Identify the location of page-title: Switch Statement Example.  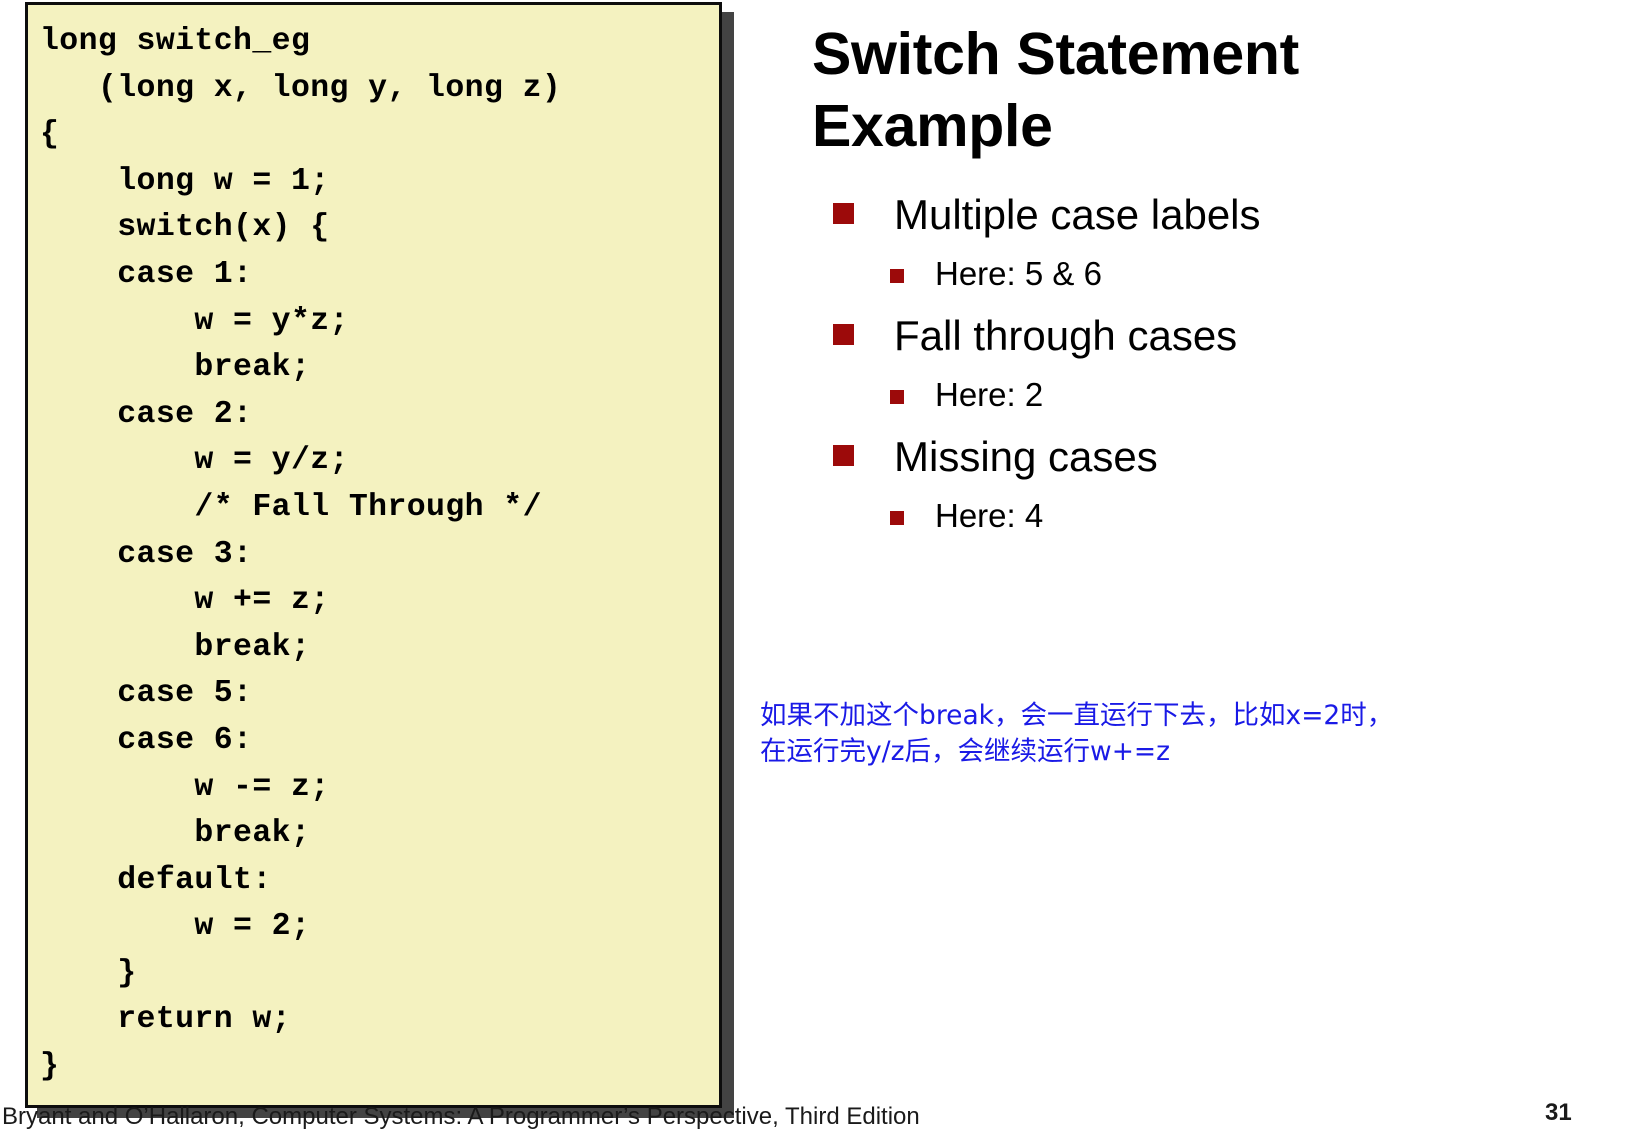
(1055, 90).